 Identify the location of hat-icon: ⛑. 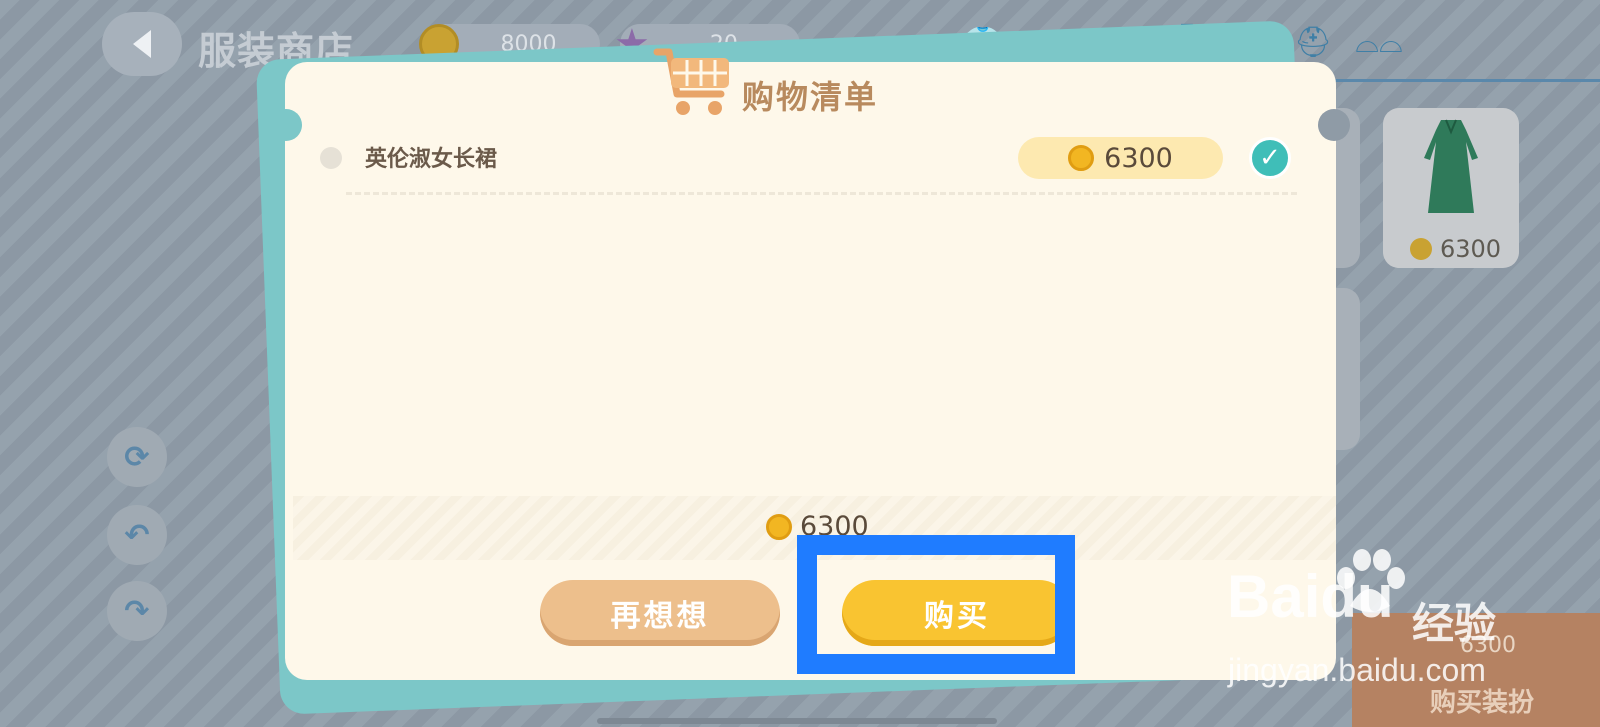
(1313, 42).